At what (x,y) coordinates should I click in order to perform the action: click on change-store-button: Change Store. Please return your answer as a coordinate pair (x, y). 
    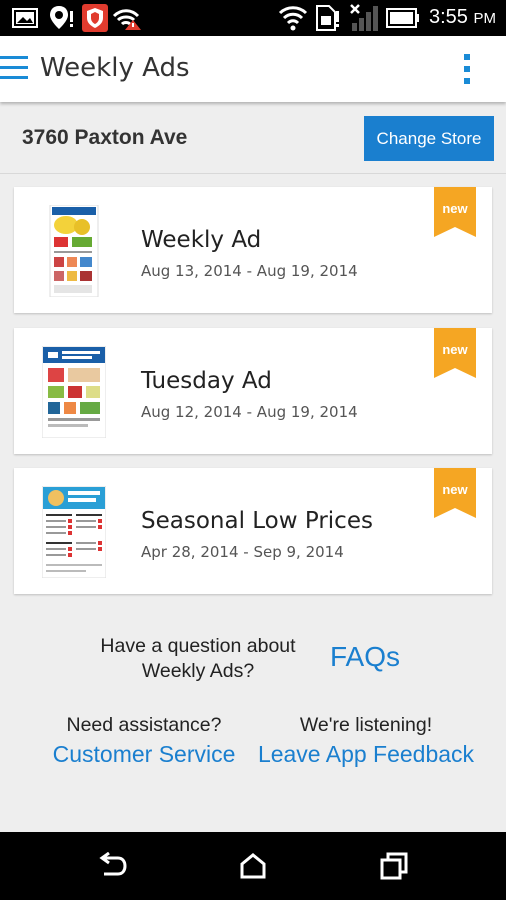
    Looking at the image, I should click on (429, 138).